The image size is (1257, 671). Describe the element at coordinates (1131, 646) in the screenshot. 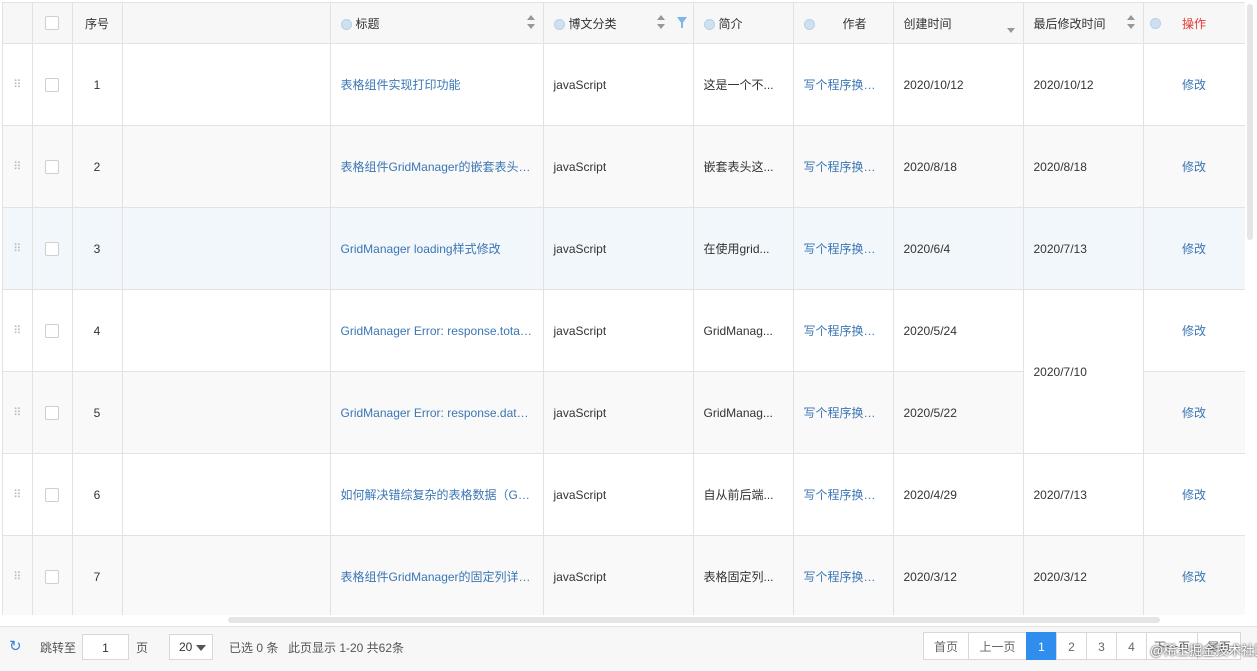

I see `page-4-button: 4` at that location.